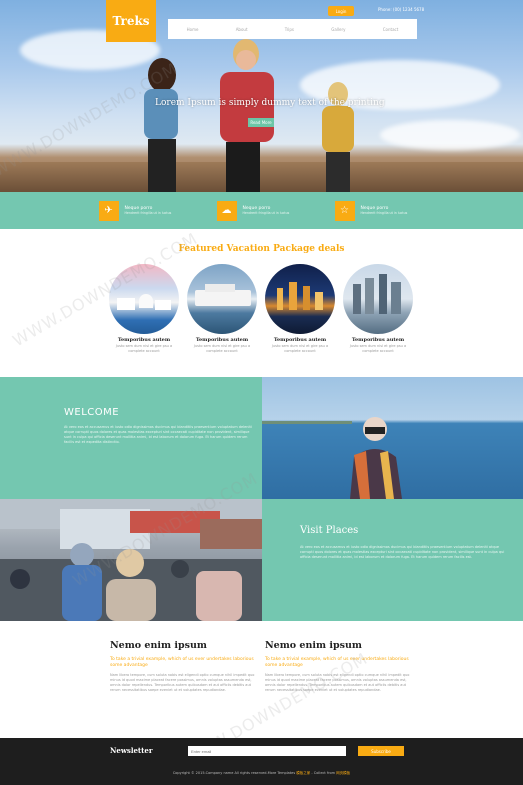 The height and width of the screenshot is (785, 523). Describe the element at coordinates (343, 773) in the screenshot. I see `copyright-link-source: 网页模板` at that location.